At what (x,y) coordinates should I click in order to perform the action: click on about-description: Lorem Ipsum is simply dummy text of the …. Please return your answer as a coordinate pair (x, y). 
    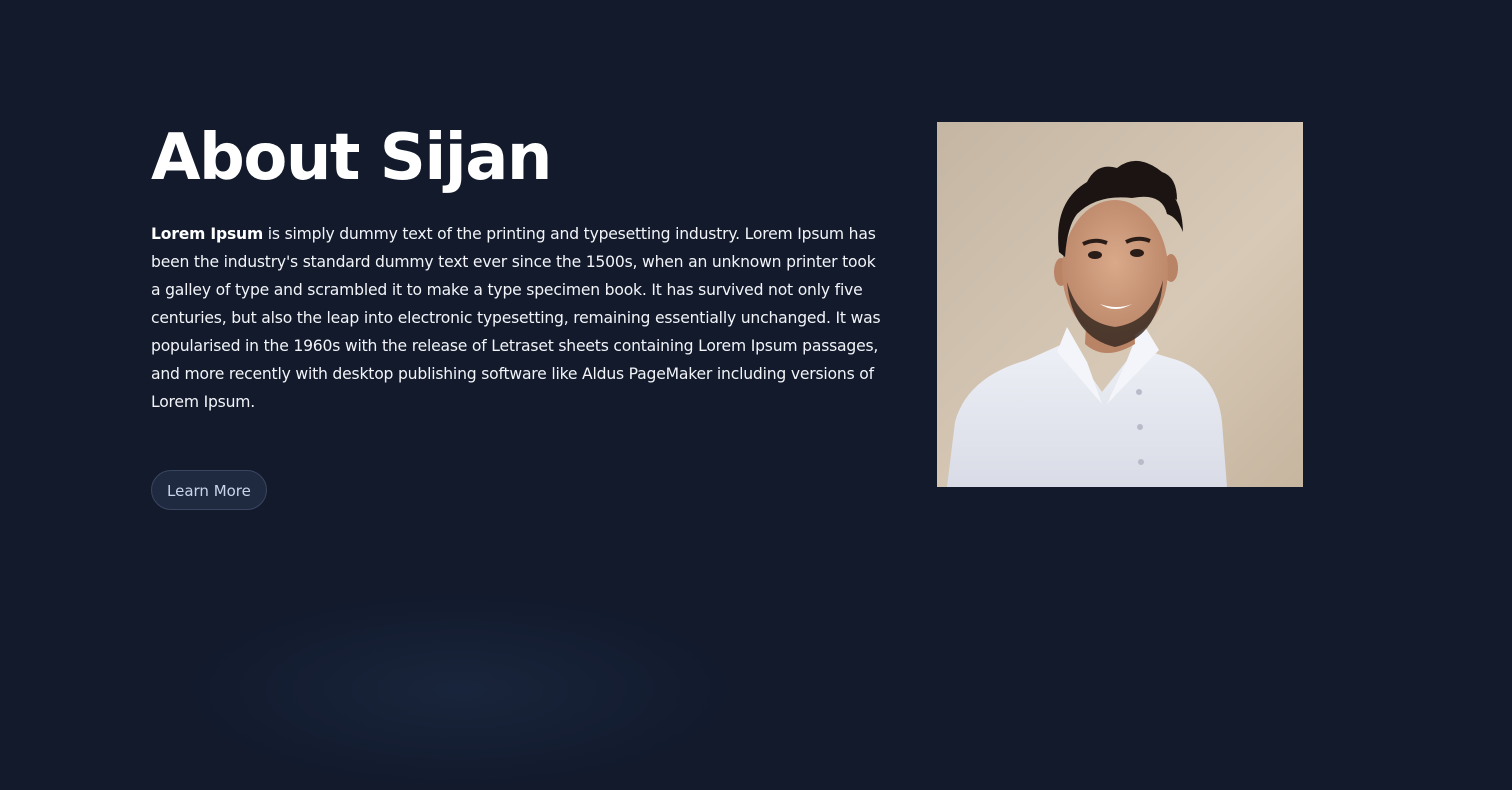
    Looking at the image, I should click on (518, 318).